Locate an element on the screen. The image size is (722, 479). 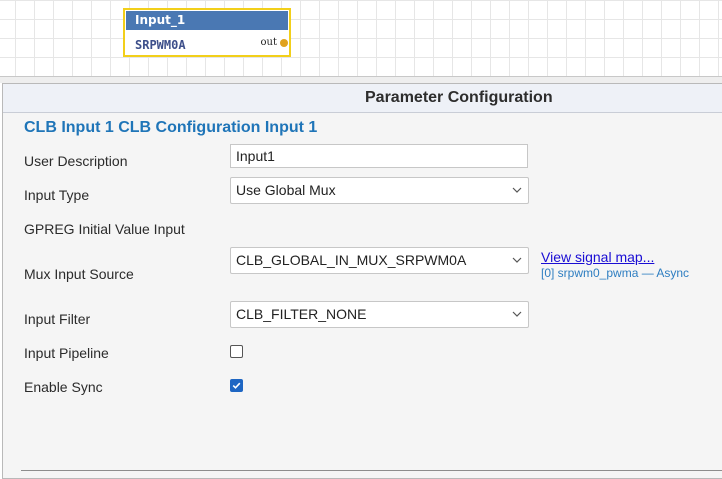
mux-input-source-label: Mux Input Source is located at coordinates (79, 274).